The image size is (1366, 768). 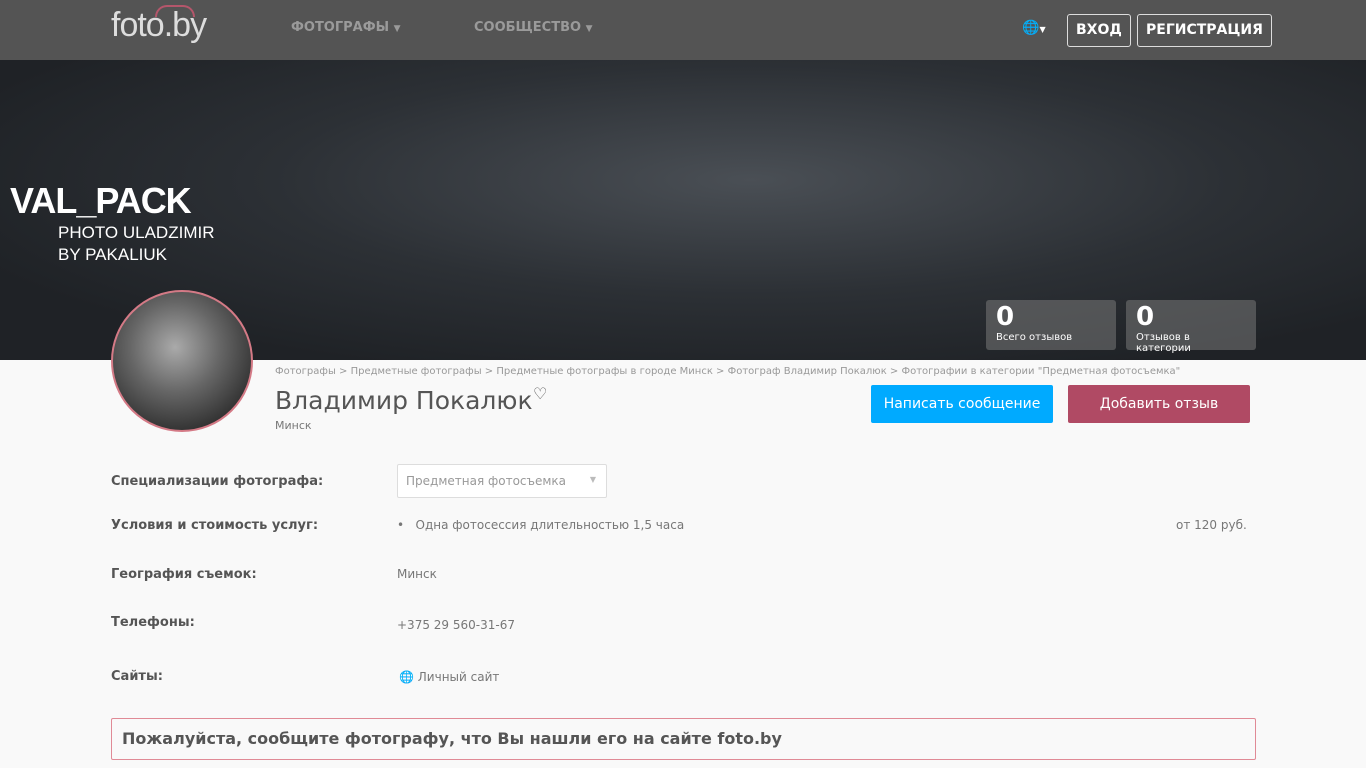 What do you see at coordinates (528, 27) in the screenshot?
I see `nav-community-label: СООБЩЕСТВО` at bounding box center [528, 27].